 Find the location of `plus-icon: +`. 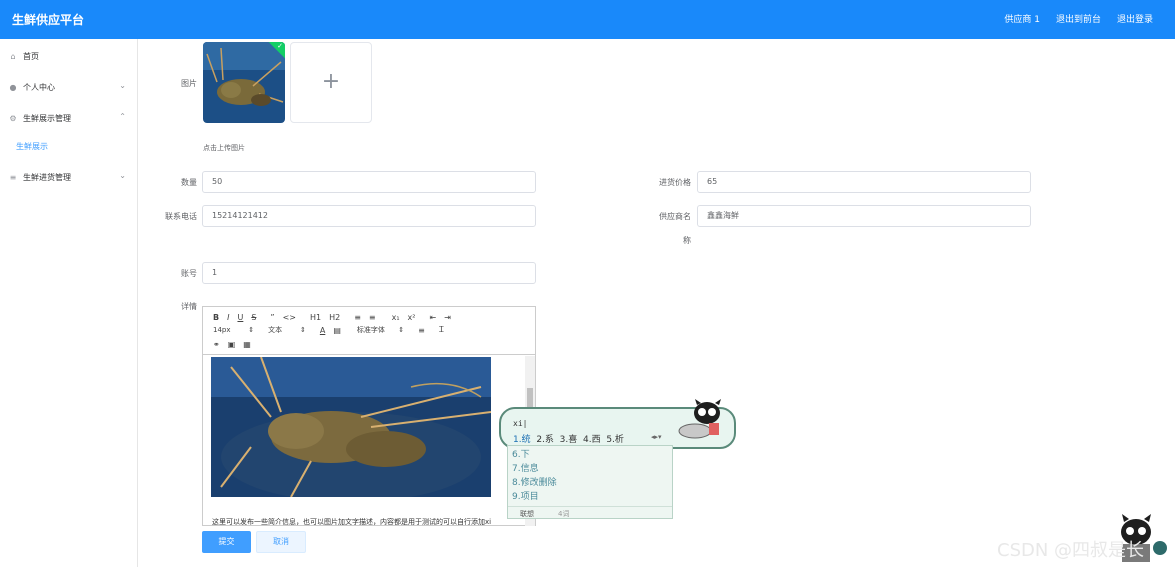

plus-icon: + is located at coordinates (331, 81).